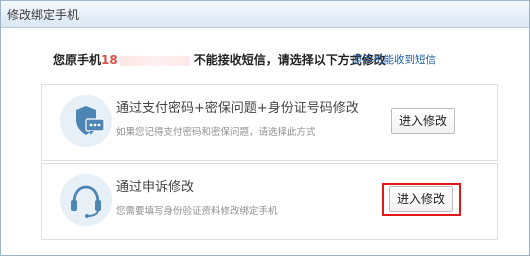  Describe the element at coordinates (43, 15) in the screenshot. I see `dialog-title: 修改绑定手机` at that location.